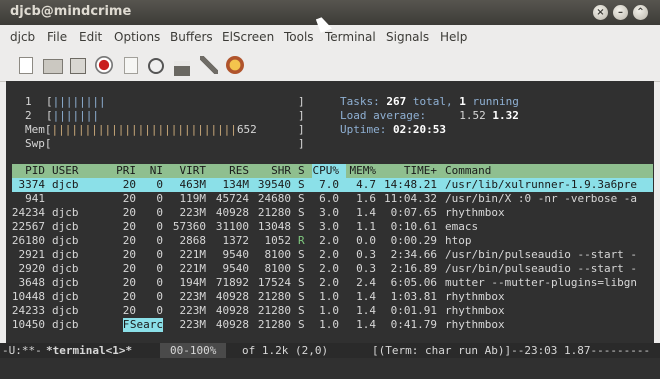 The height and width of the screenshot is (379, 660). Describe the element at coordinates (78, 66) in the screenshot. I see `save-icon` at that location.